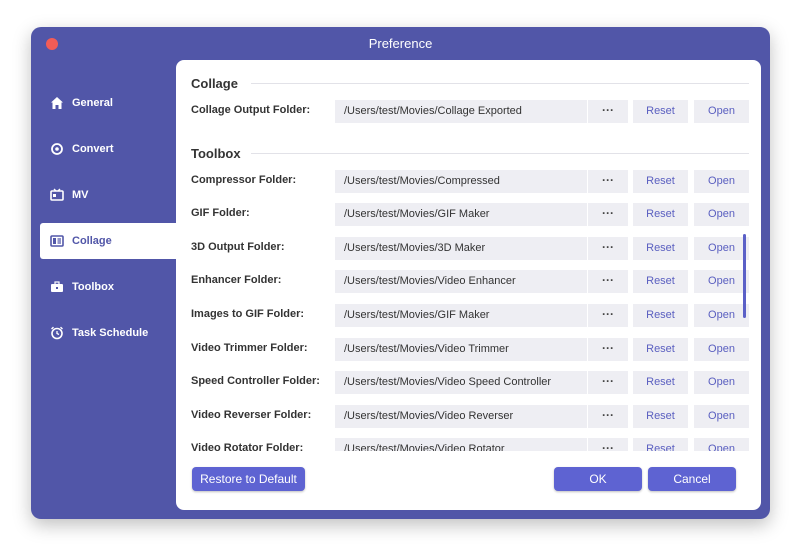  What do you see at coordinates (251, 415) in the screenshot?
I see `folder-label: Video Reverser Folder:` at bounding box center [251, 415].